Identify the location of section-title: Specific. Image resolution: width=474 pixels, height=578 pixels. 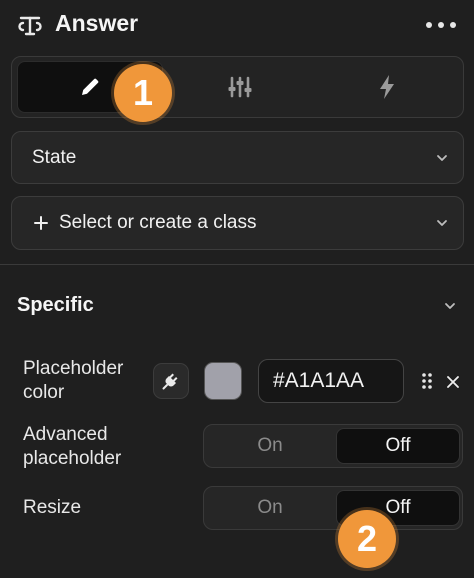
(55, 305).